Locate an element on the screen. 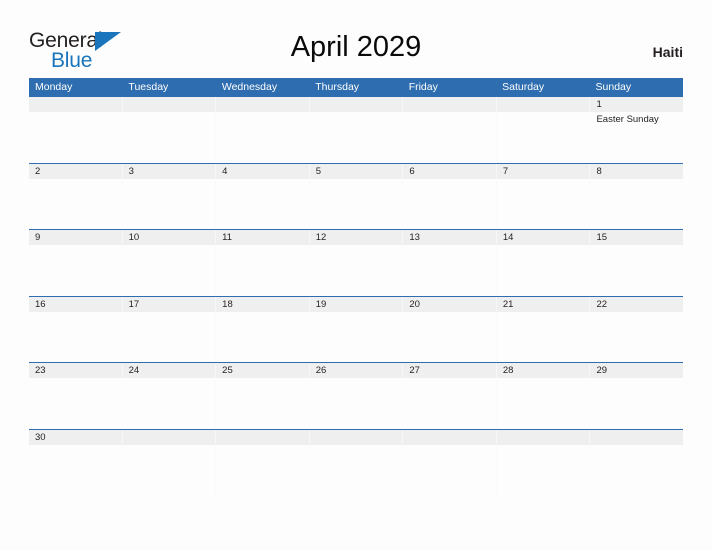 Image resolution: width=712 pixels, height=550 pixels. day-number: 24 is located at coordinates (170, 370).